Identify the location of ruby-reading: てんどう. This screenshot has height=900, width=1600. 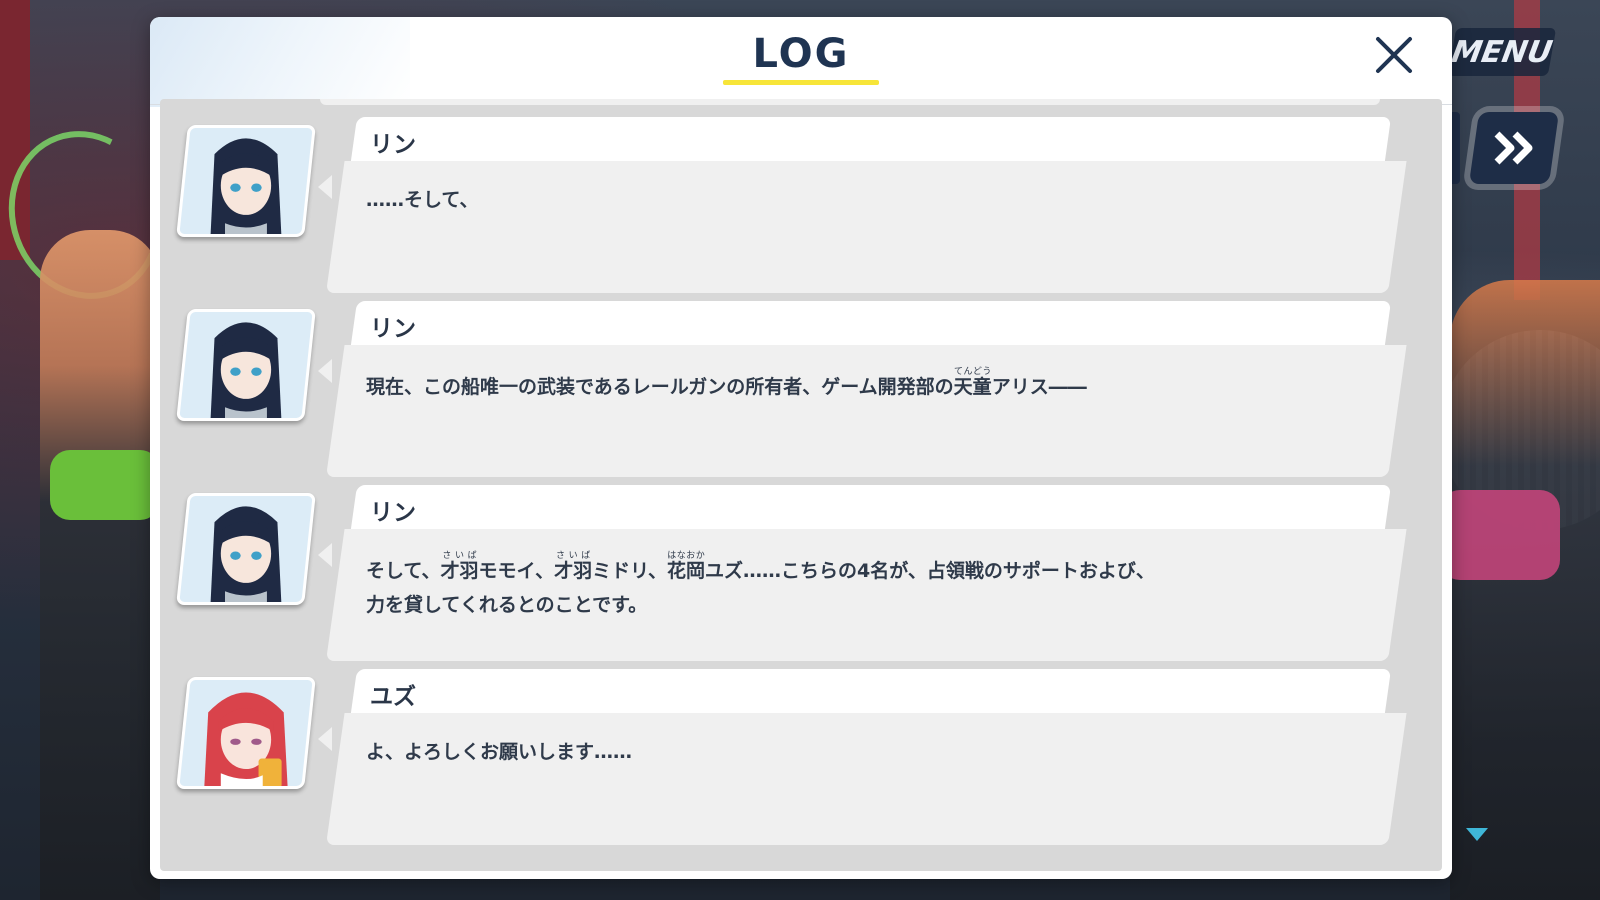
(972, 372).